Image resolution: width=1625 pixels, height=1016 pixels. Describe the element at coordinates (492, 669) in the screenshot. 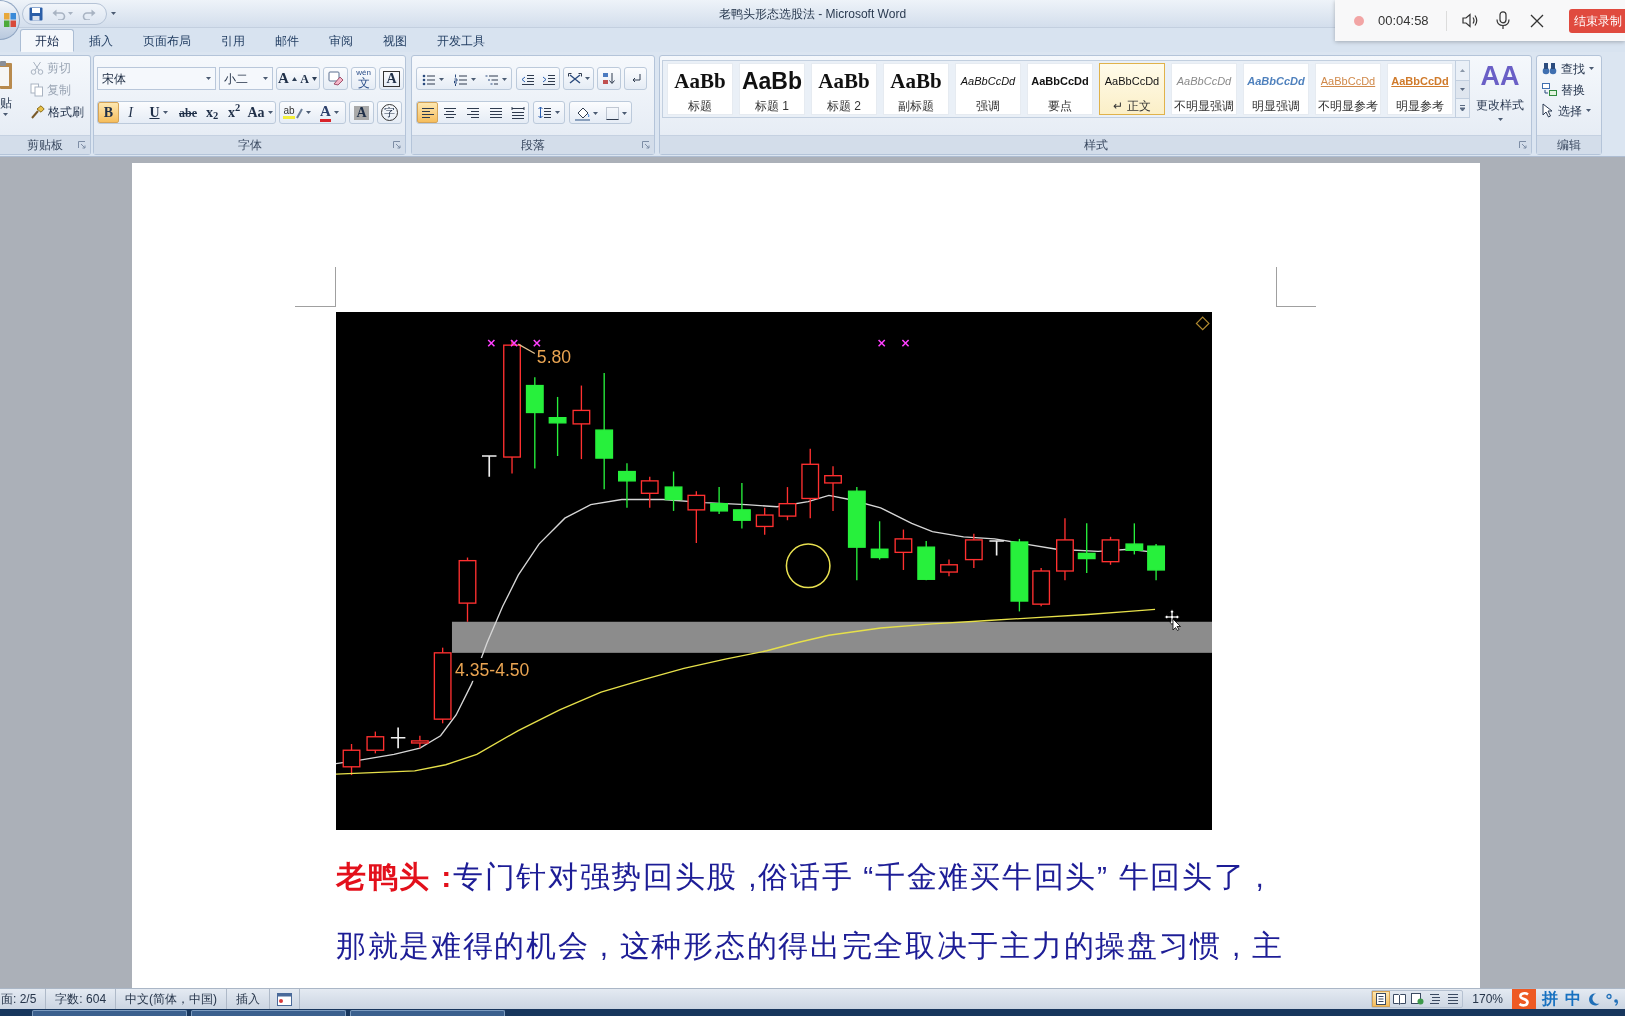

I see `range-label: 4.35-4.50` at that location.